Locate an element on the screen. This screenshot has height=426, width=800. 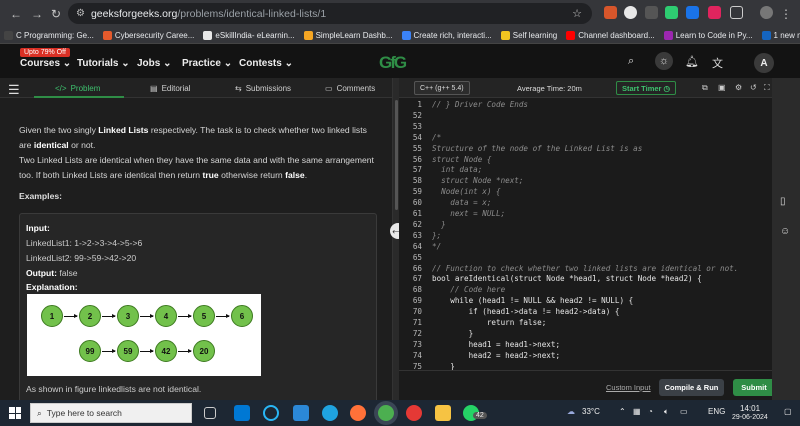
language-indicator: ENG is located at coordinates (716, 411).